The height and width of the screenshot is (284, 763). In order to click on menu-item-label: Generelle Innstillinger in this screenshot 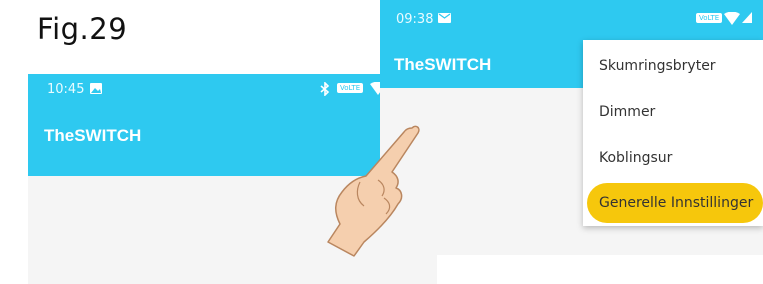, I will do `click(676, 203)`.